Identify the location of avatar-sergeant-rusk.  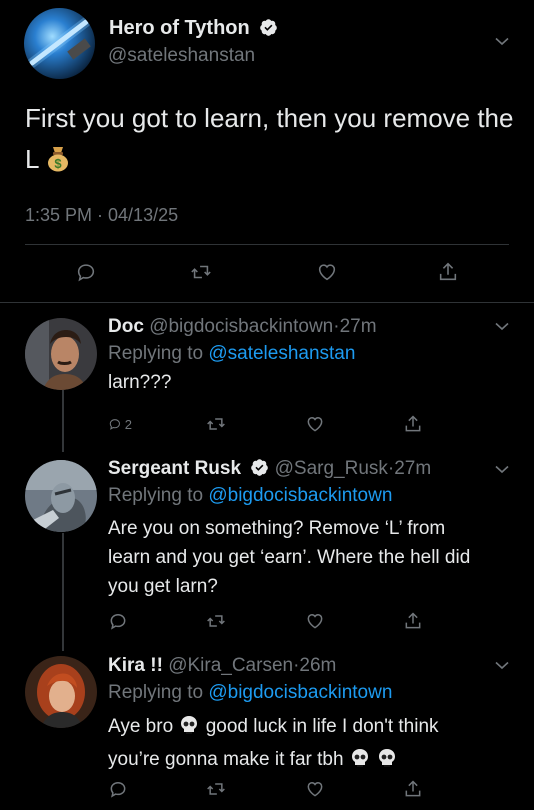
(61, 496).